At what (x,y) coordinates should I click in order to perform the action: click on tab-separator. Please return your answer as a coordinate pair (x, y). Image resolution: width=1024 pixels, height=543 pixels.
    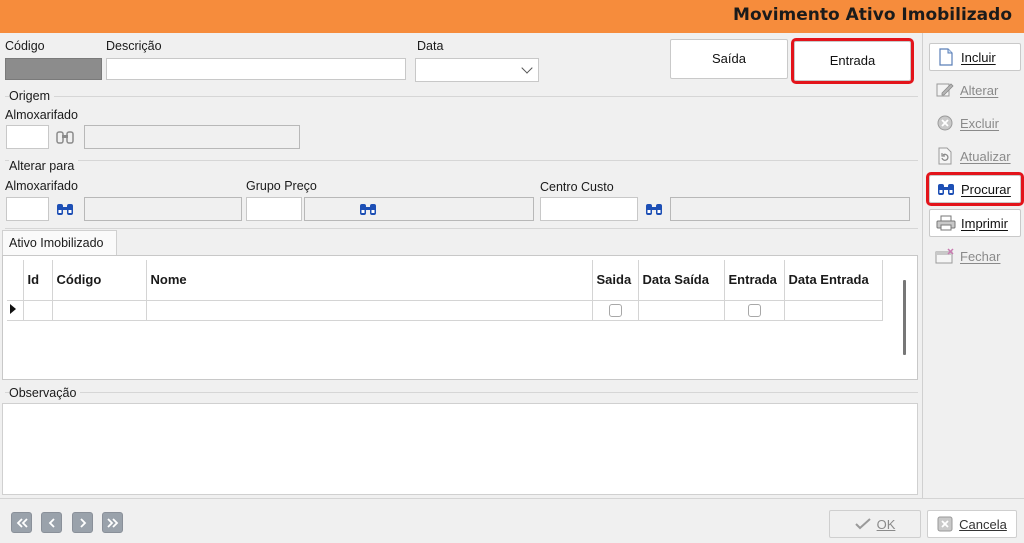
    Looking at the image, I should click on (461, 228).